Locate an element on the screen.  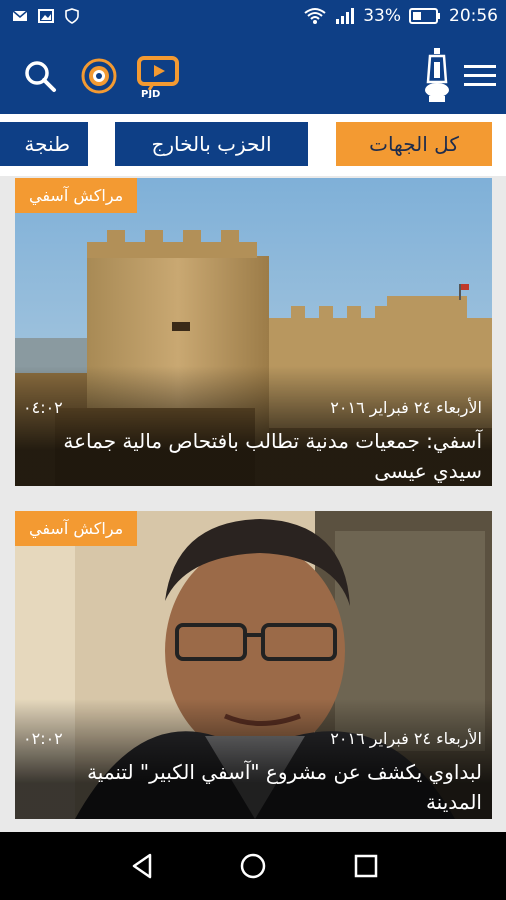
menu-icon is located at coordinates (480, 76).